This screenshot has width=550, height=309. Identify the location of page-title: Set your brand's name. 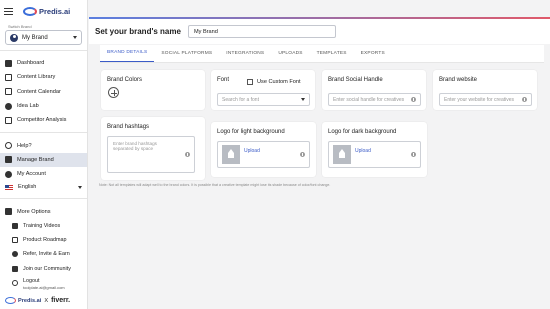
(138, 31).